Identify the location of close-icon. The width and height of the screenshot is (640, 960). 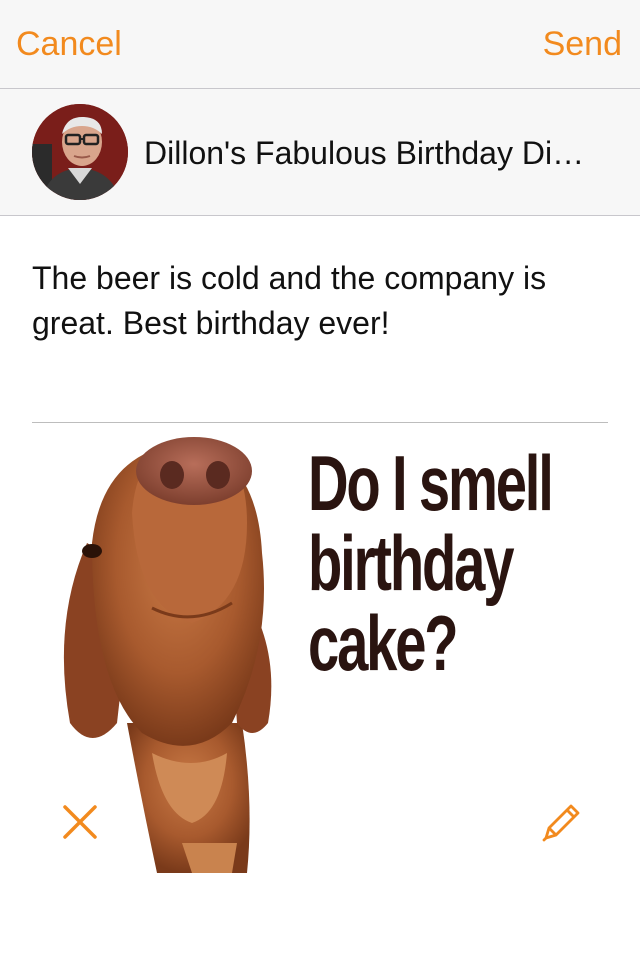
(80, 822).